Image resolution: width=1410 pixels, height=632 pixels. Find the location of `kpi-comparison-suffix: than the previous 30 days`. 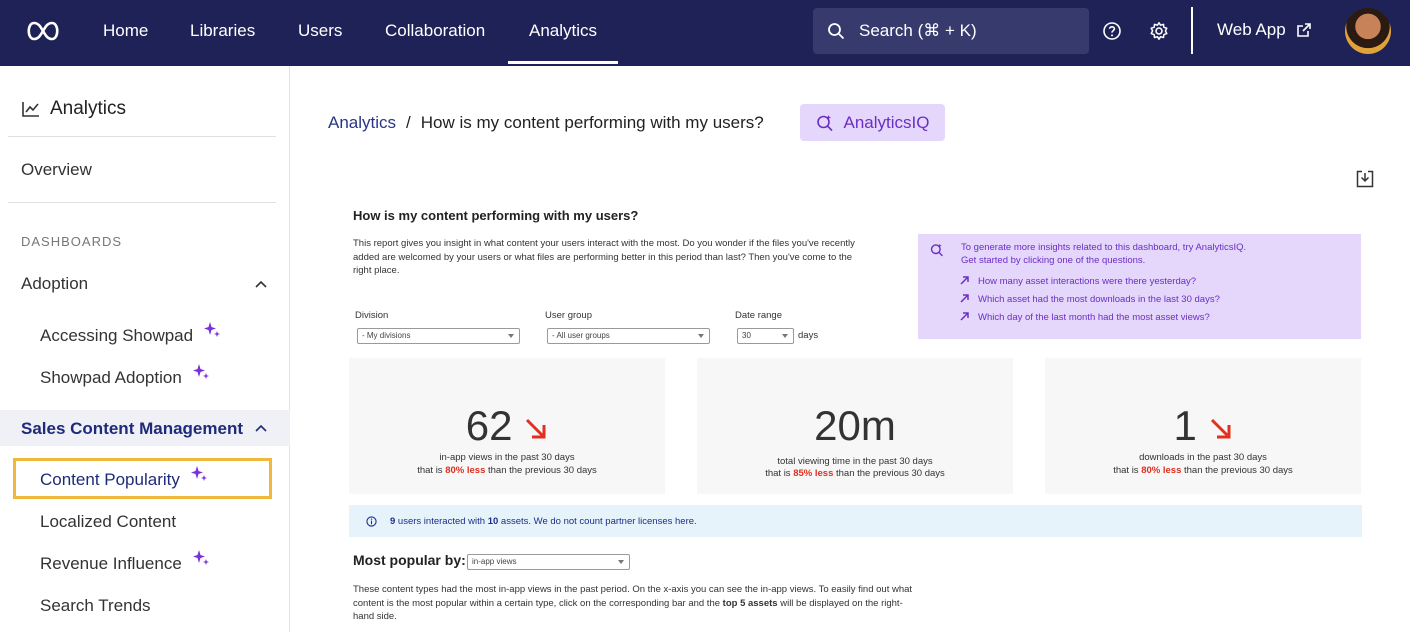

kpi-comparison-suffix: than the previous 30 days is located at coordinates (541, 470).